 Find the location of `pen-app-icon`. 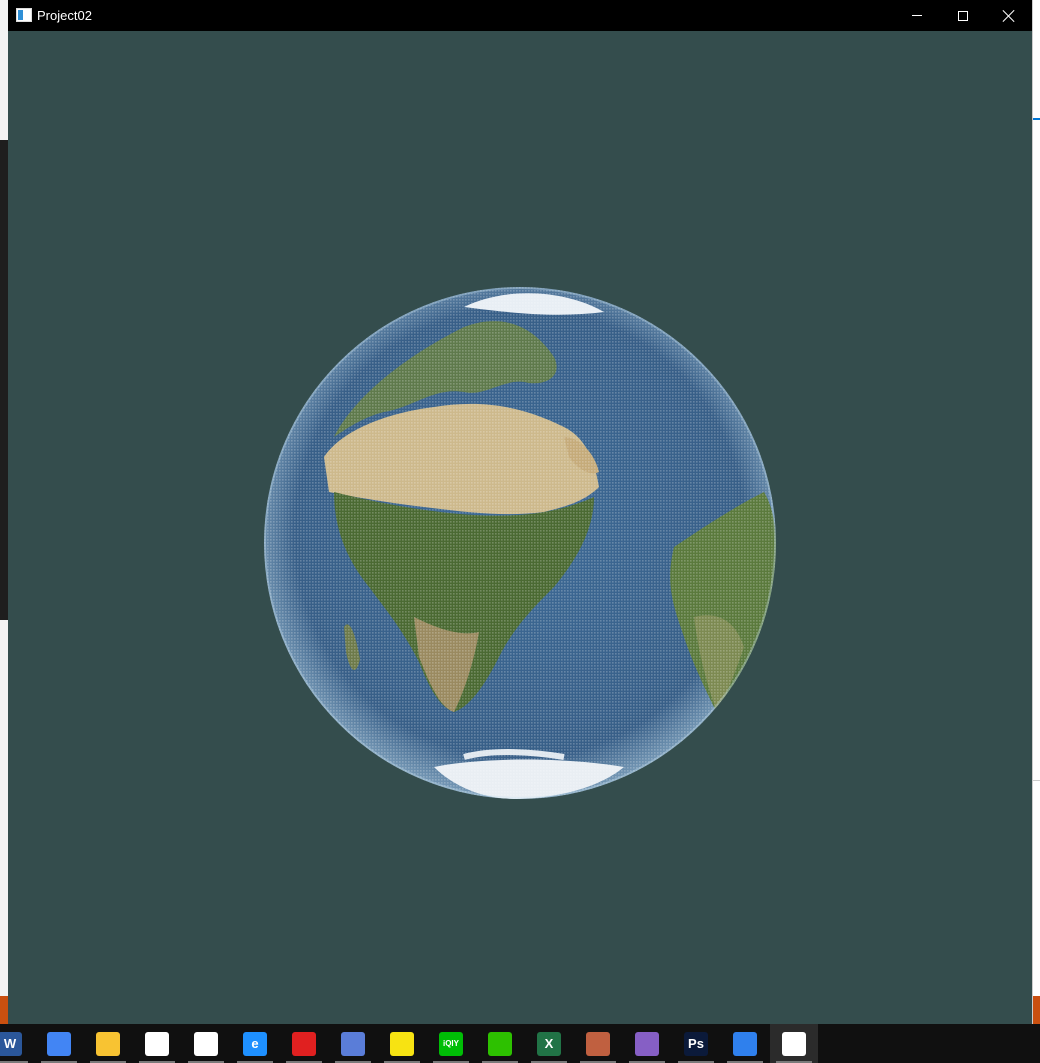

pen-app-icon is located at coordinates (745, 1043).